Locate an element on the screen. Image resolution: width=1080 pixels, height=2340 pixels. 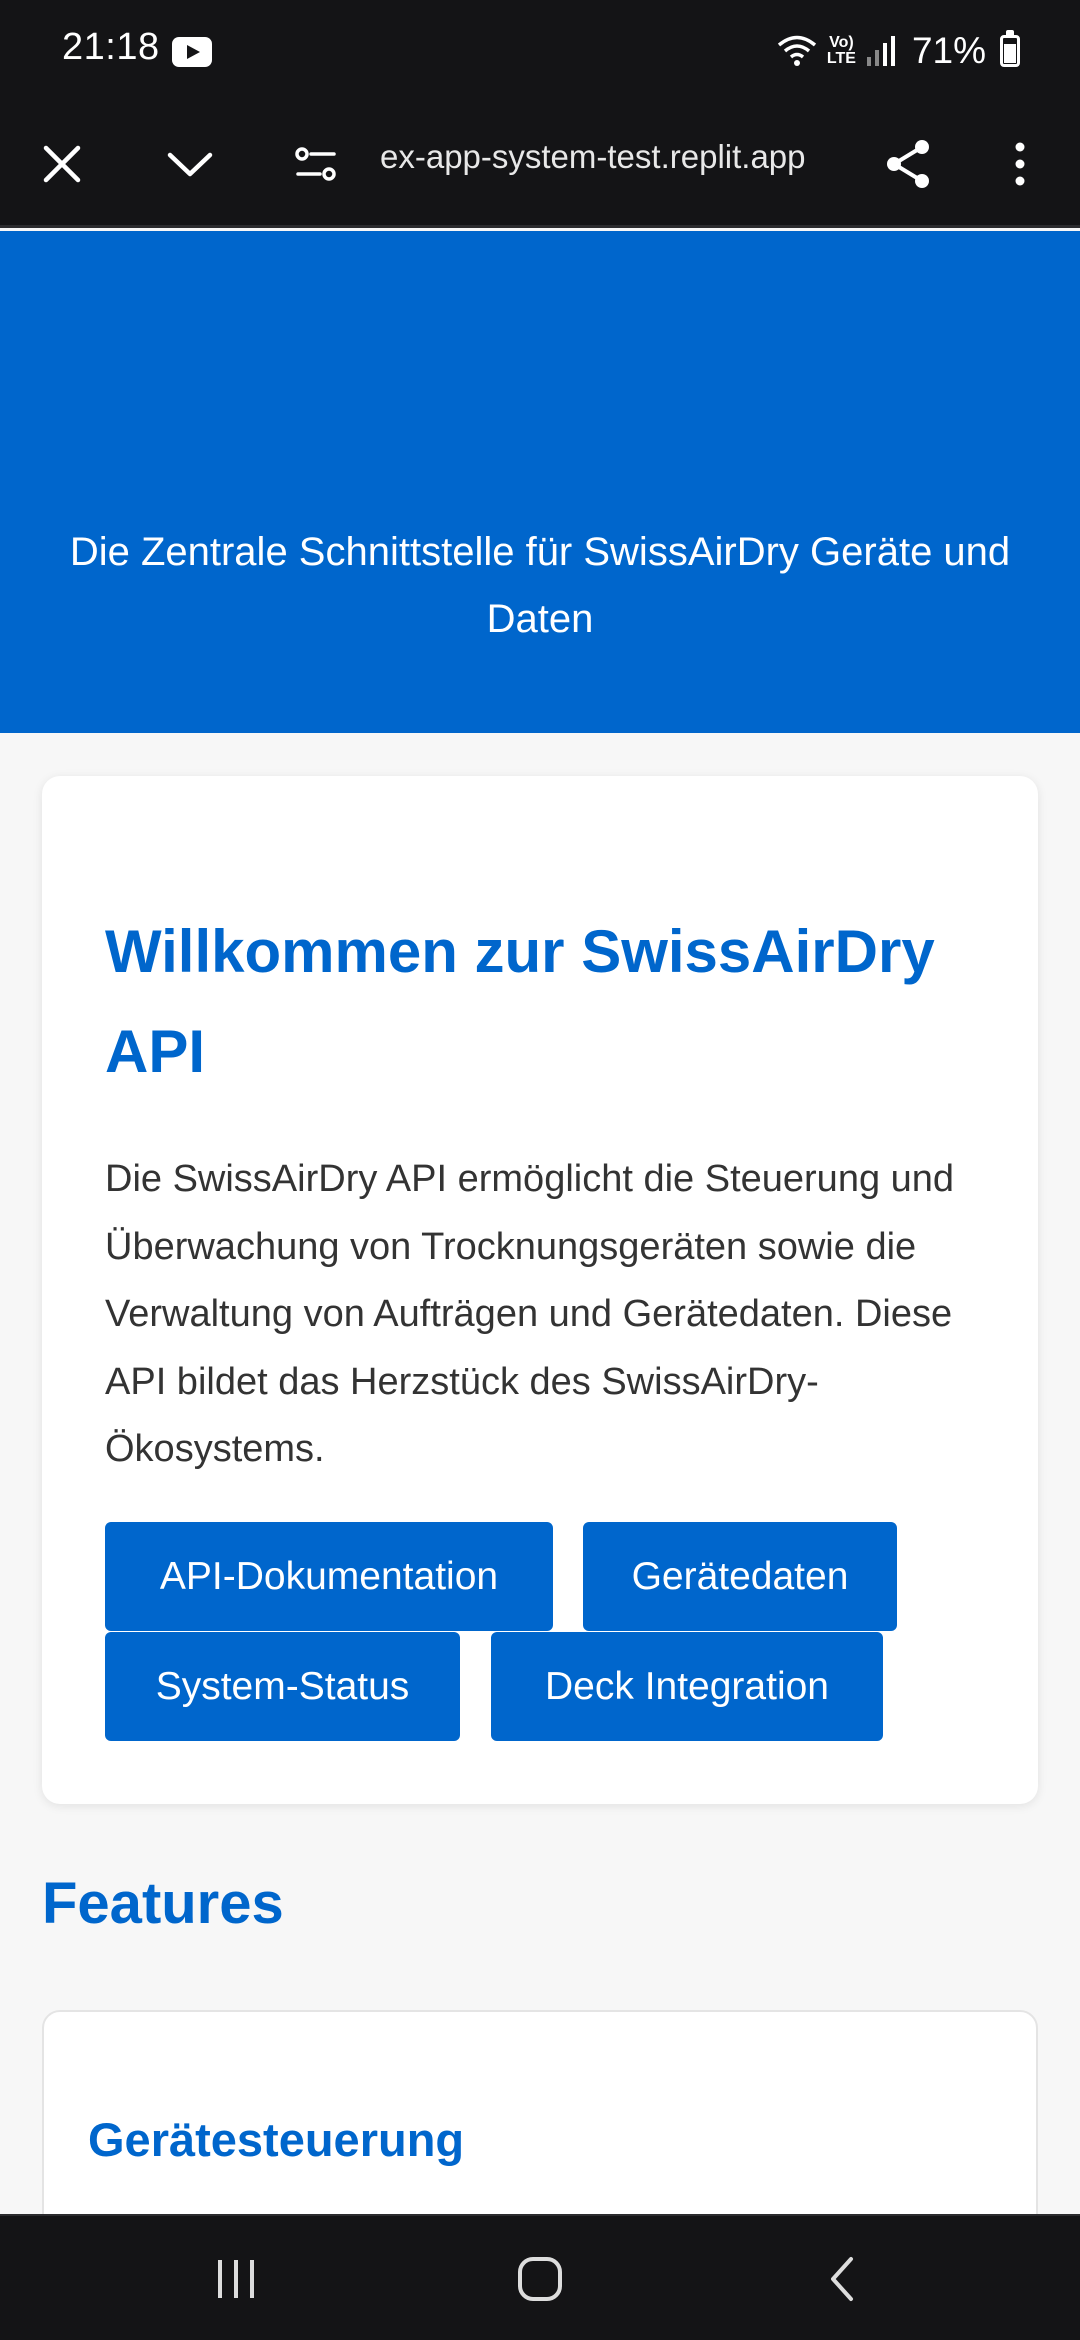
browser-toolbar: ex-app-system-test.replit.app is located at coordinates (540, 164).